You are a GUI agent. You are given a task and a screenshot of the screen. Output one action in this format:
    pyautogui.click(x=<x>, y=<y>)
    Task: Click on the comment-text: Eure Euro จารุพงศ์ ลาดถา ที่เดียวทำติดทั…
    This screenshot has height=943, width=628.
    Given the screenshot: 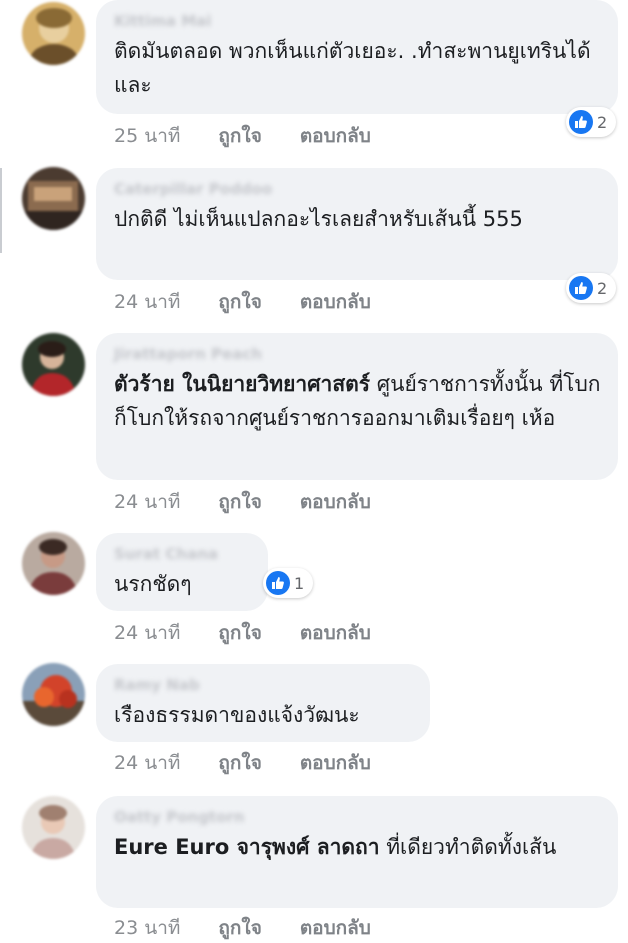 What is the action you would take?
    pyautogui.click(x=335, y=847)
    